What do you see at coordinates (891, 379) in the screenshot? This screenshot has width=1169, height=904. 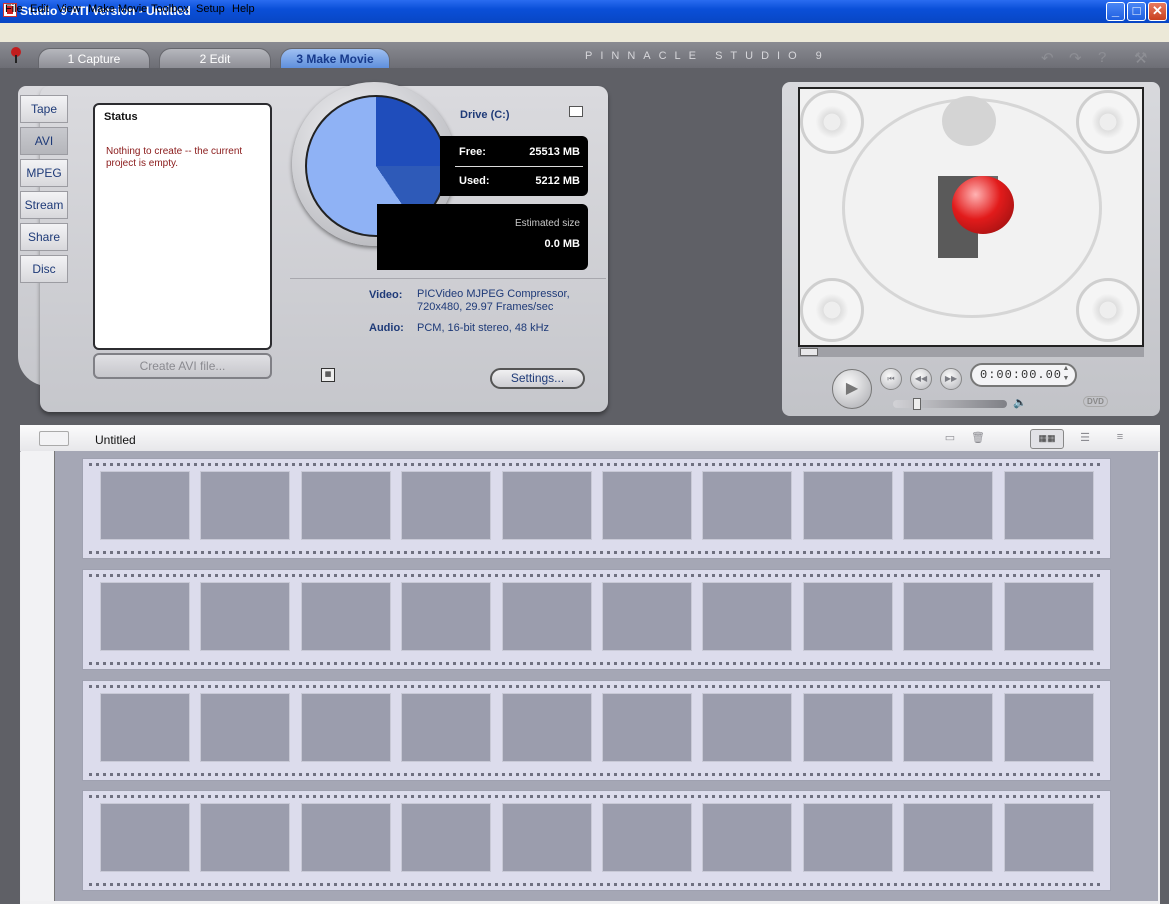 I see `go-to-start-button: ⏮` at bounding box center [891, 379].